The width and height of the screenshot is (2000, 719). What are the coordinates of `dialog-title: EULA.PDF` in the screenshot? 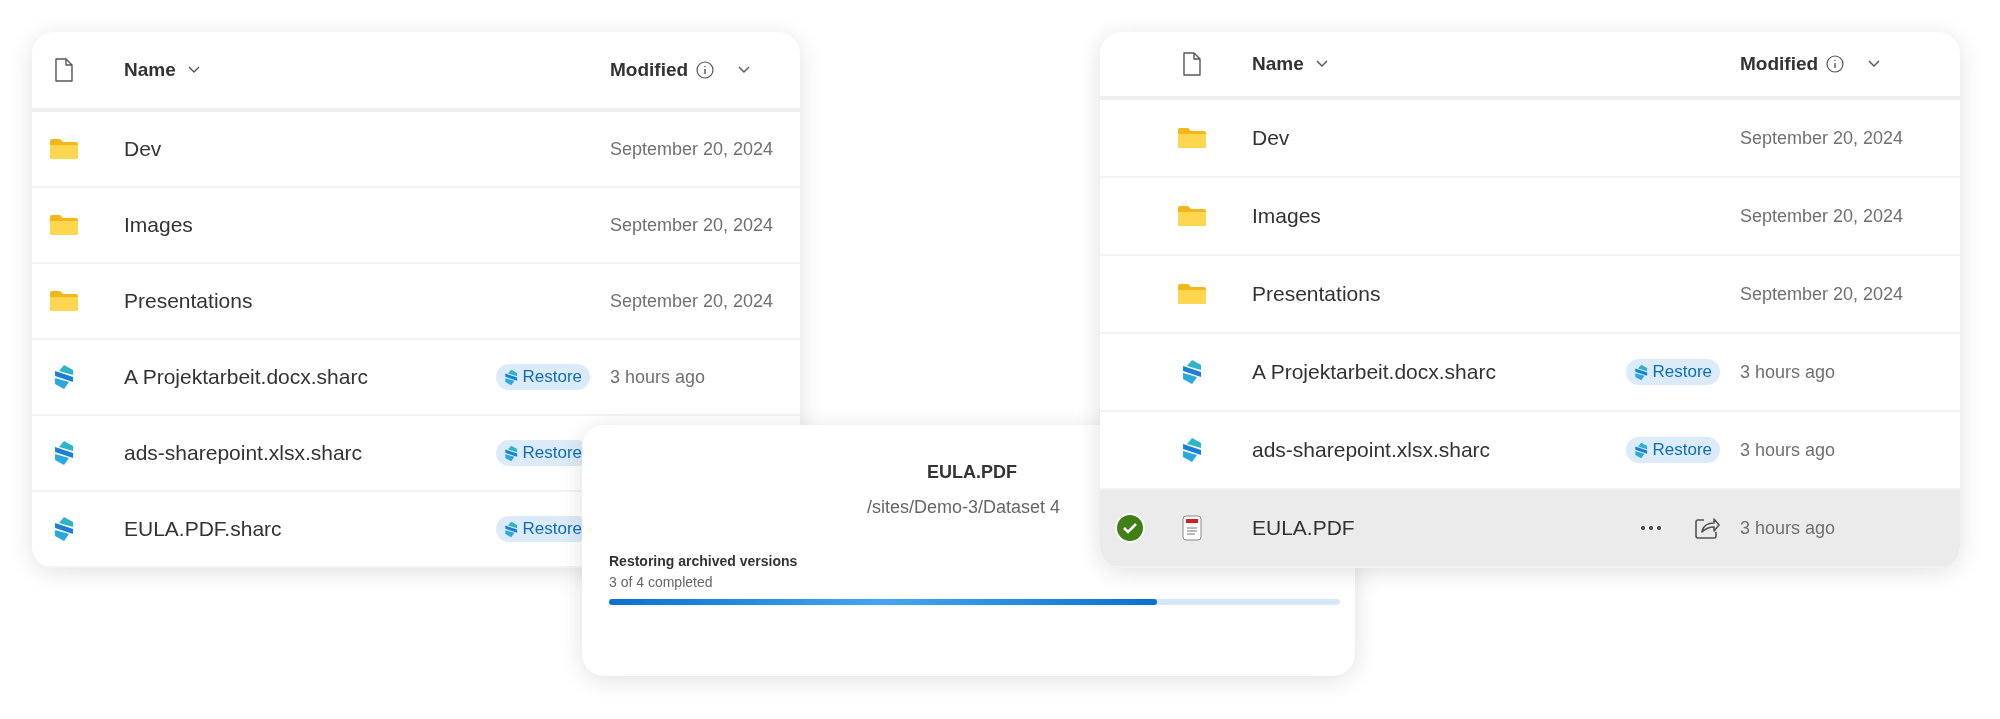 It's located at (972, 472).